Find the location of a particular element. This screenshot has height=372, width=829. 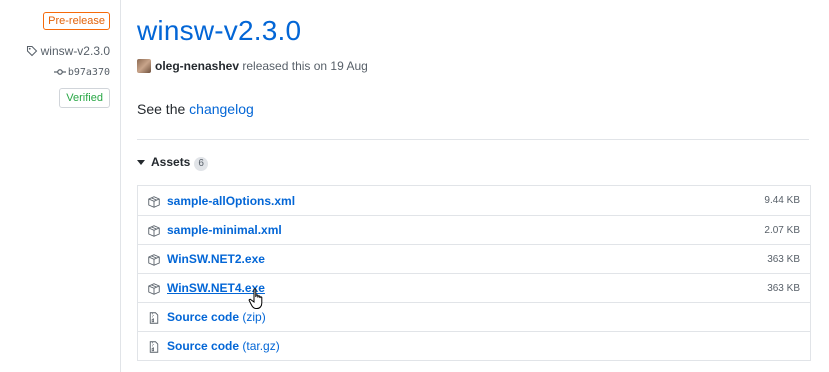

commit-link: b97a370 is located at coordinates (81, 73).